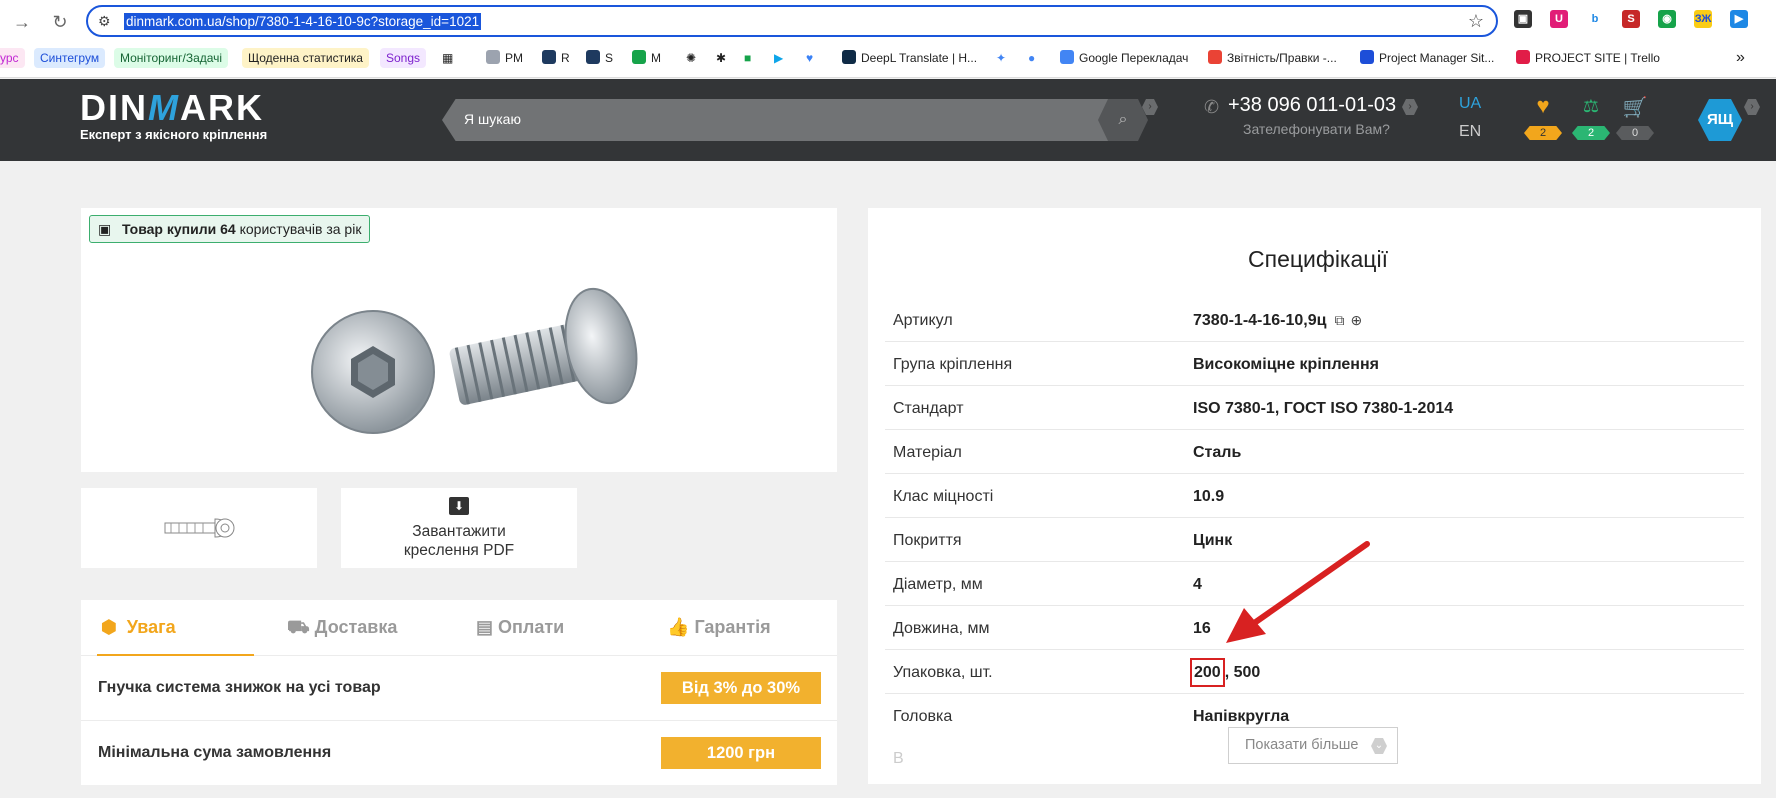 The width and height of the screenshot is (1776, 798). What do you see at coordinates (1314, 452) in the screenshot?
I see `spec-row: Матеріал Сталь` at bounding box center [1314, 452].